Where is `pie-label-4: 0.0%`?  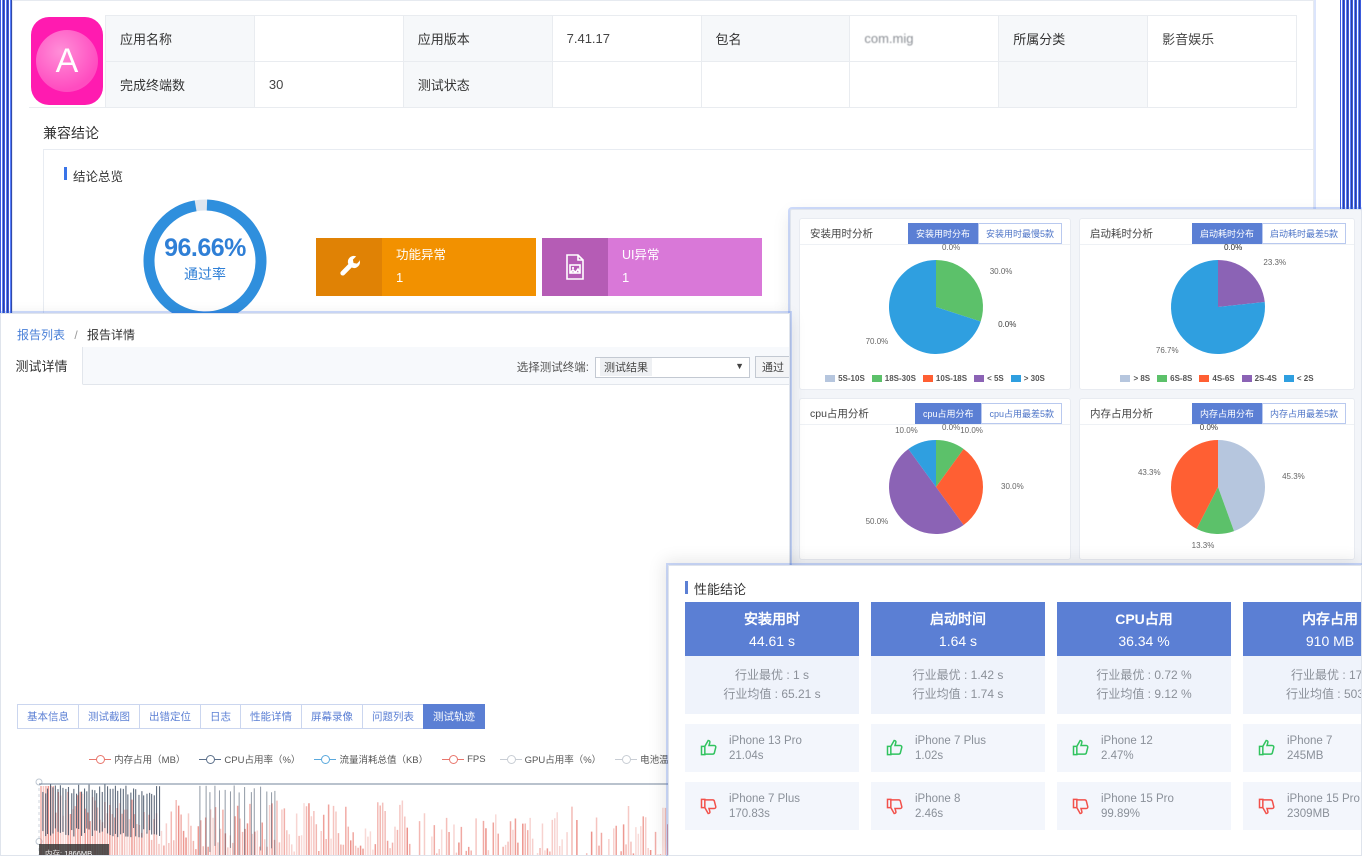 pie-label-4: 0.0% is located at coordinates (1208, 427).